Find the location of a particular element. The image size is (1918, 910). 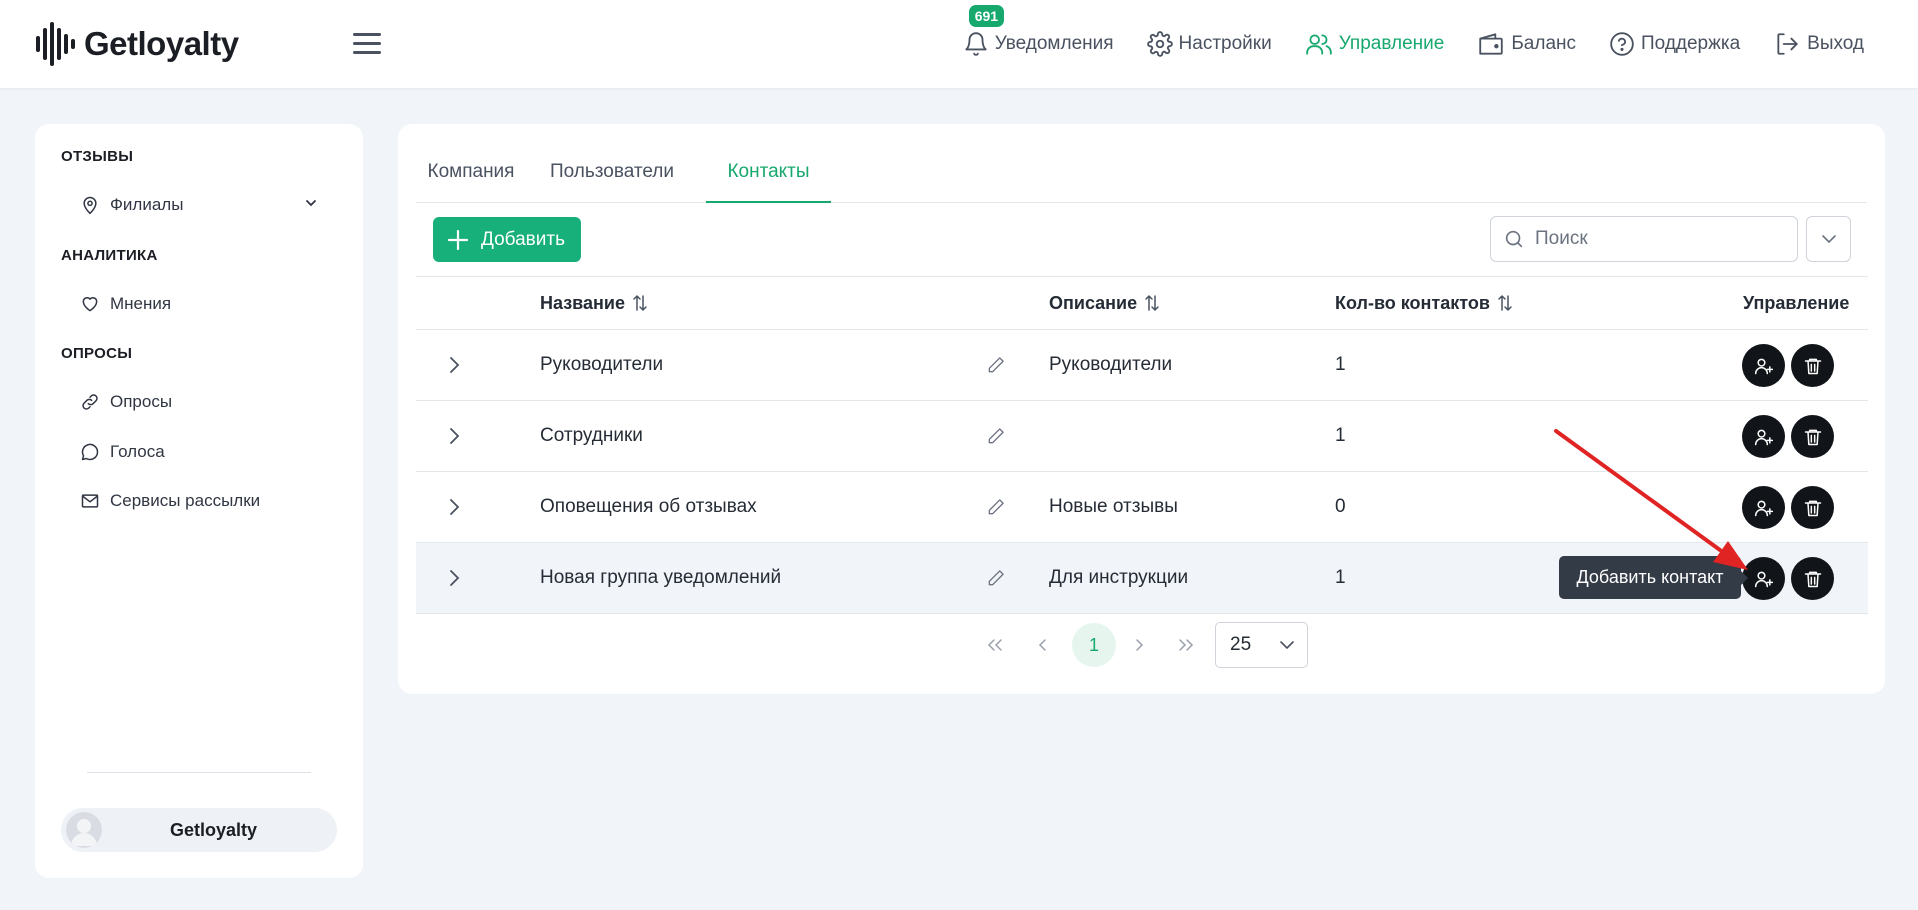

nav-balance: Баланс is located at coordinates (1526, 44).